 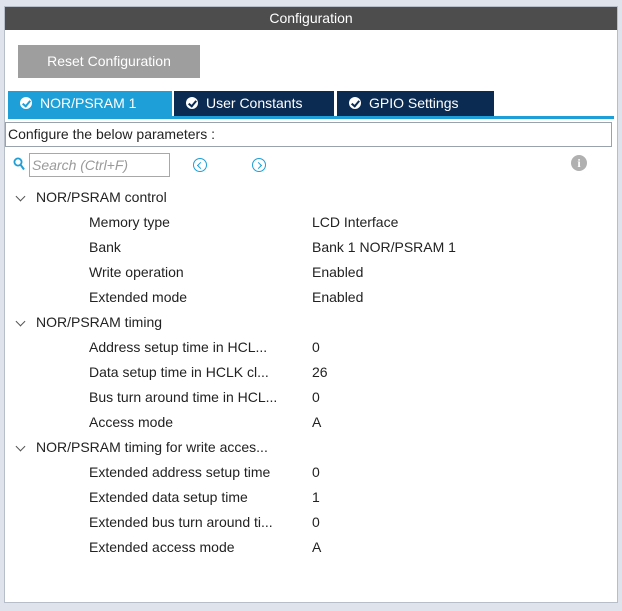 I want to click on param-row: Bus turn around time in HCL... 0, so click(x=311, y=397).